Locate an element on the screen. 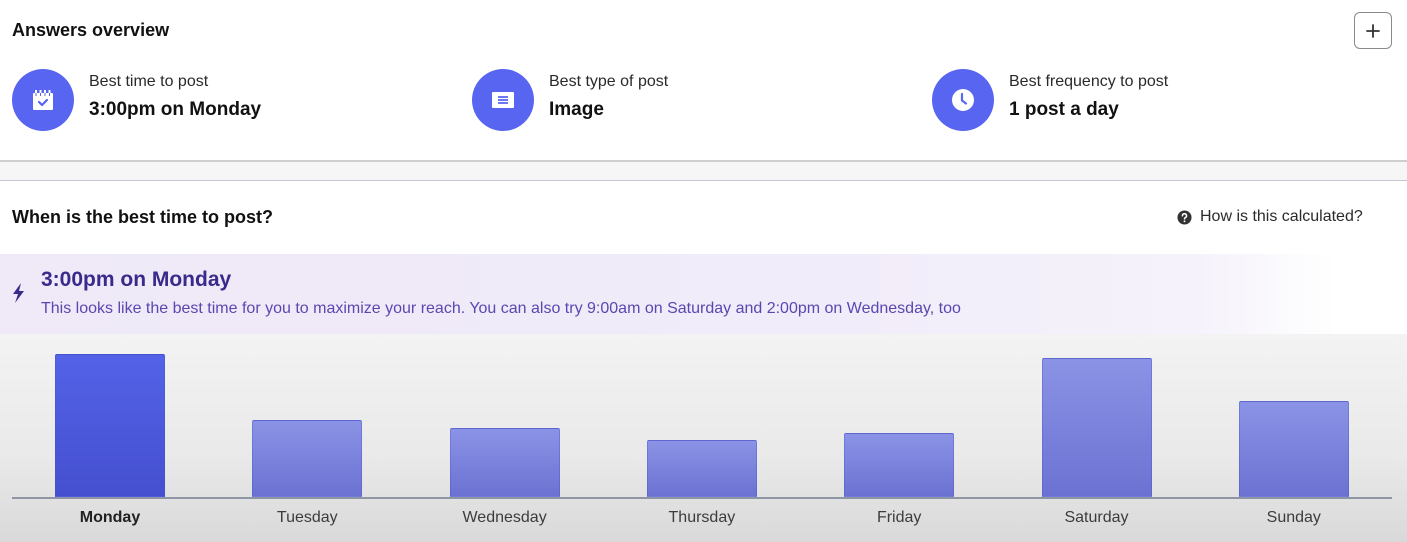 This screenshot has width=1407, height=542. section-gap is located at coordinates (703, 171).